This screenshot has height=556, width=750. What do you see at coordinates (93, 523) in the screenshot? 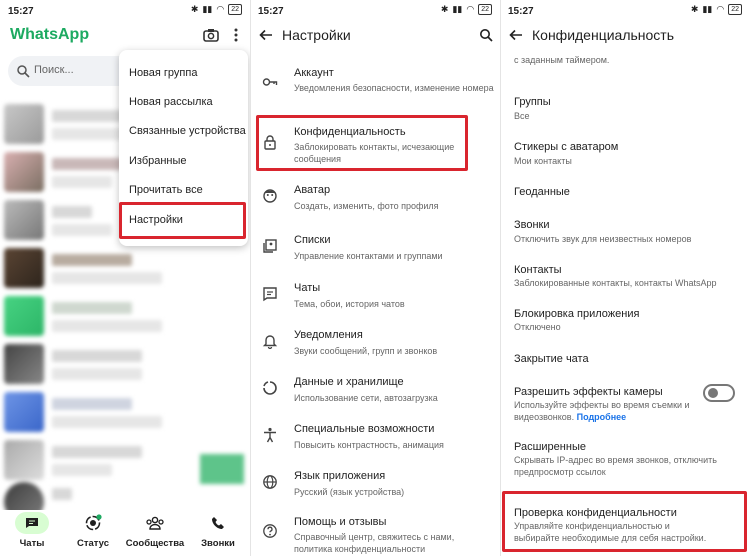
I see `status-icon` at bounding box center [93, 523].